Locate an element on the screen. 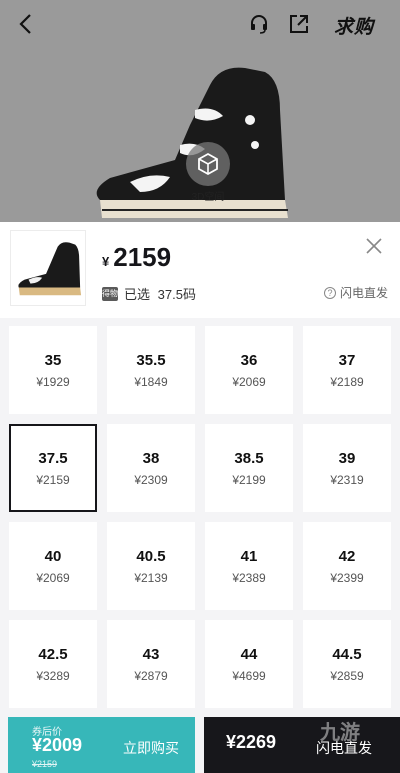  flash-price: ¥2269 is located at coordinates (251, 742).